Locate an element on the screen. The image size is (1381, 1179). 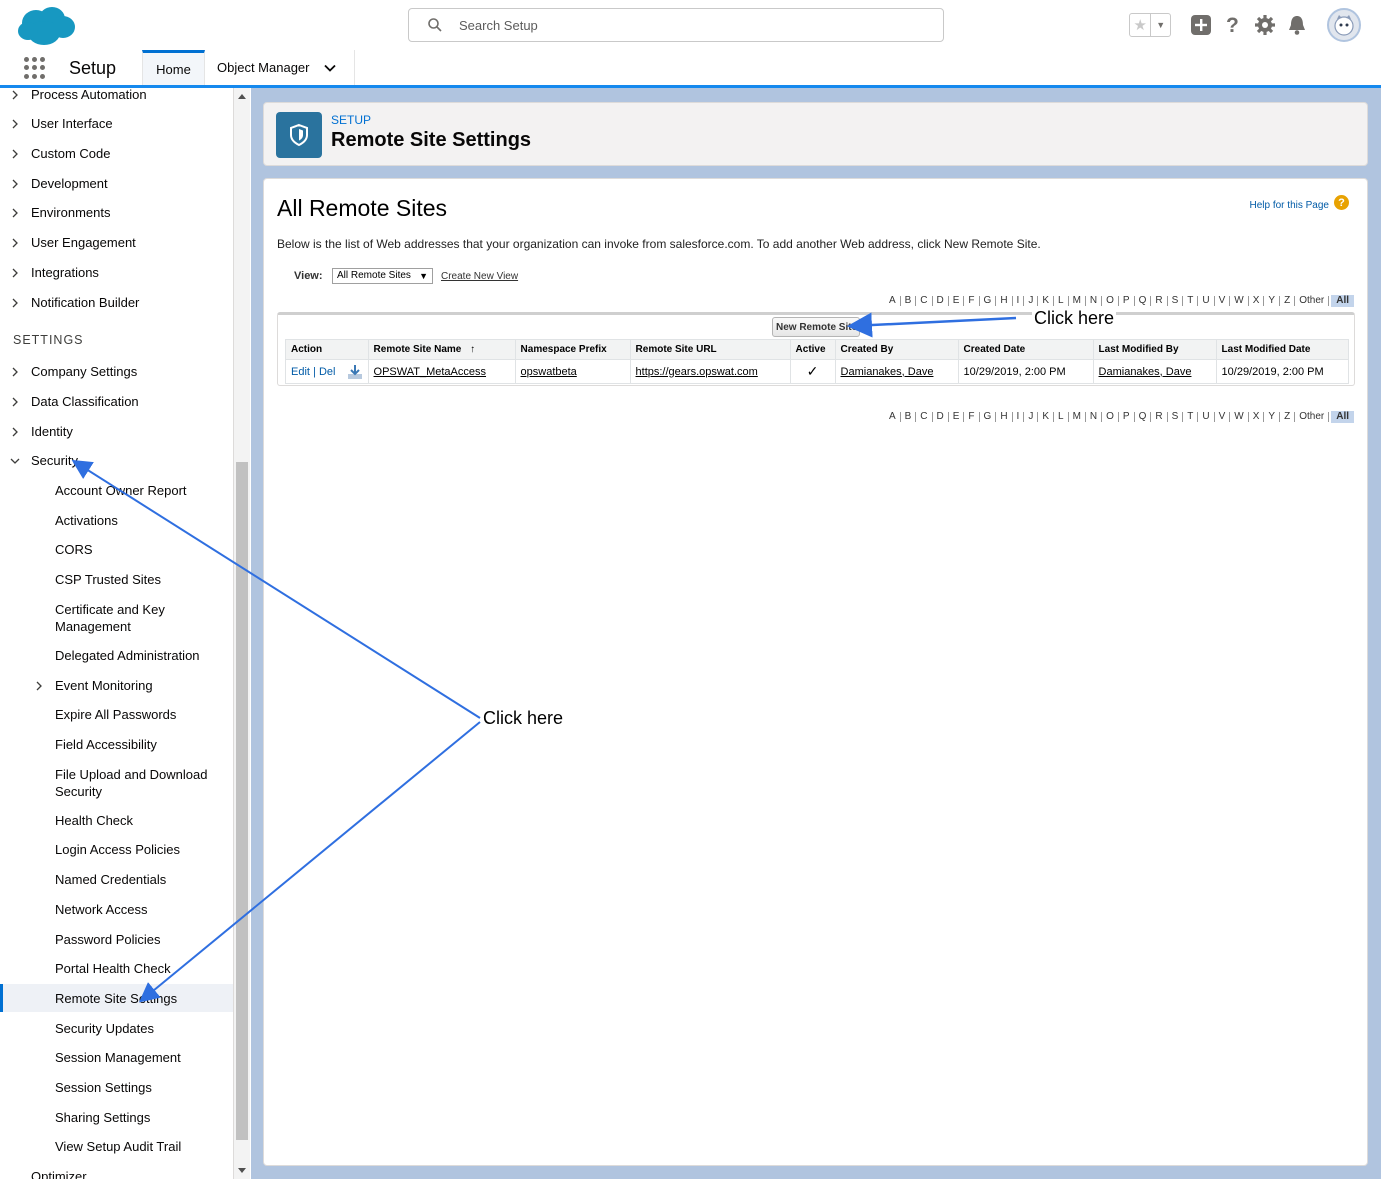
alpha-filter-letter: F is located at coordinates (972, 301).